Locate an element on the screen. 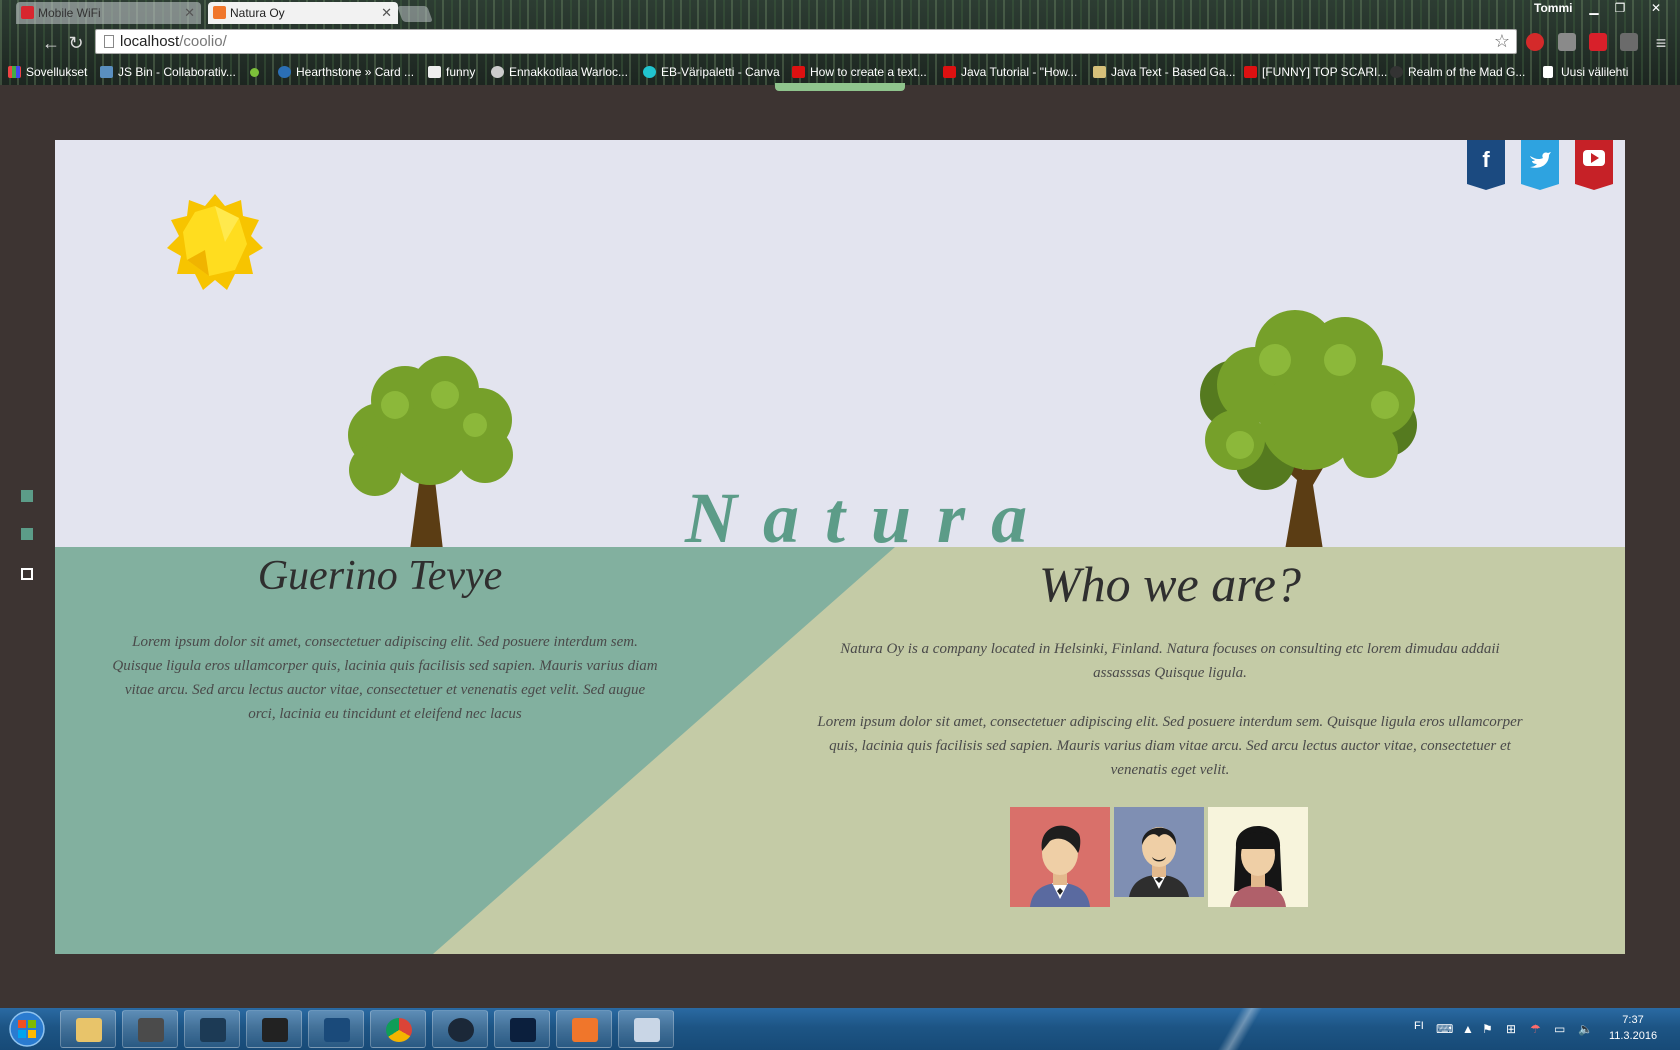 The width and height of the screenshot is (1680, 1050). start-button is located at coordinates (27, 1029).